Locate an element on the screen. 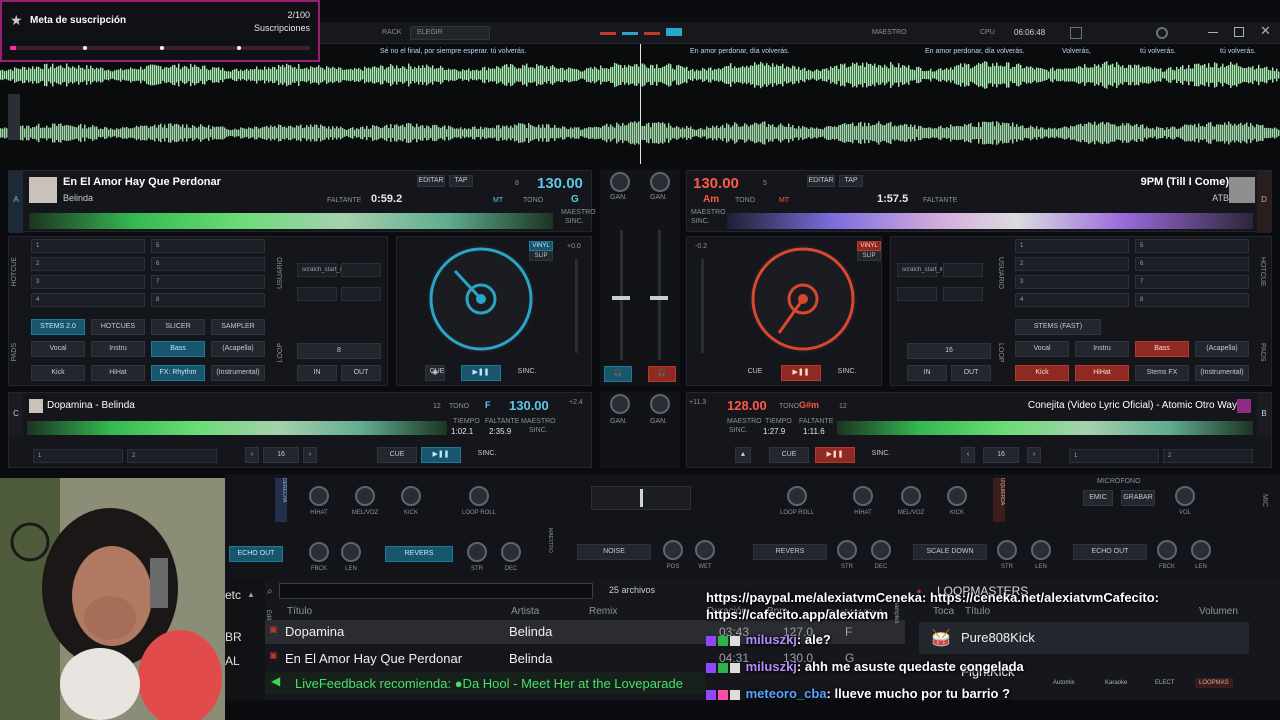  stem-pad-vocal: Vocal is located at coordinates (1042, 349).